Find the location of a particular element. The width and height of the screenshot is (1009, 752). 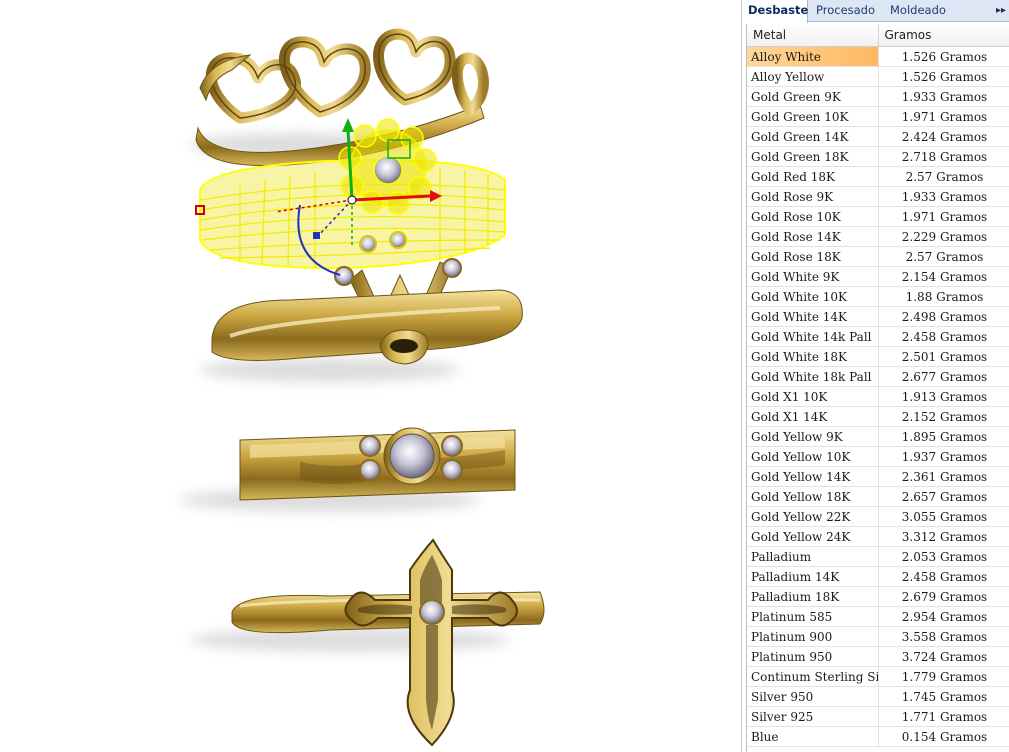

table-row: Gold Green 14K 2.424 Gramos is located at coordinates (878, 136).